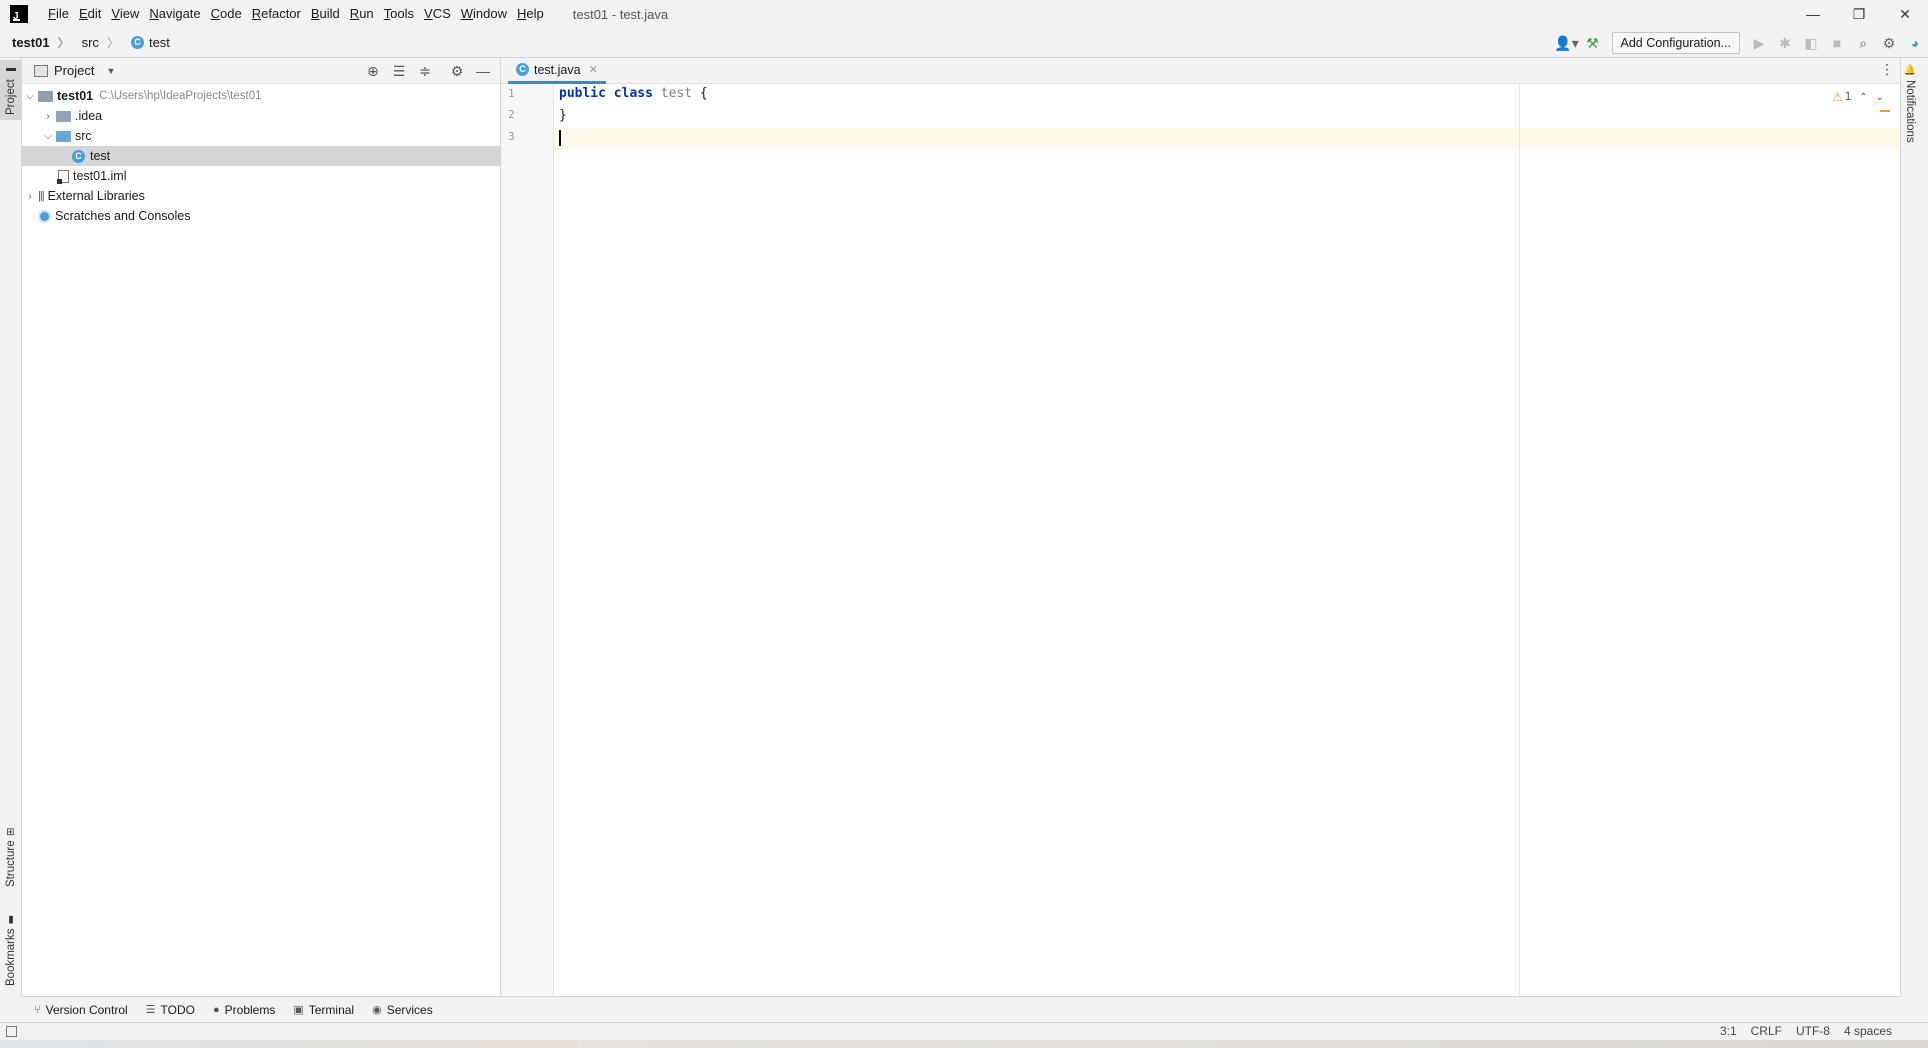 This screenshot has height=1048, width=1928. Describe the element at coordinates (75, 96) in the screenshot. I see `tree-node-label: test01` at that location.